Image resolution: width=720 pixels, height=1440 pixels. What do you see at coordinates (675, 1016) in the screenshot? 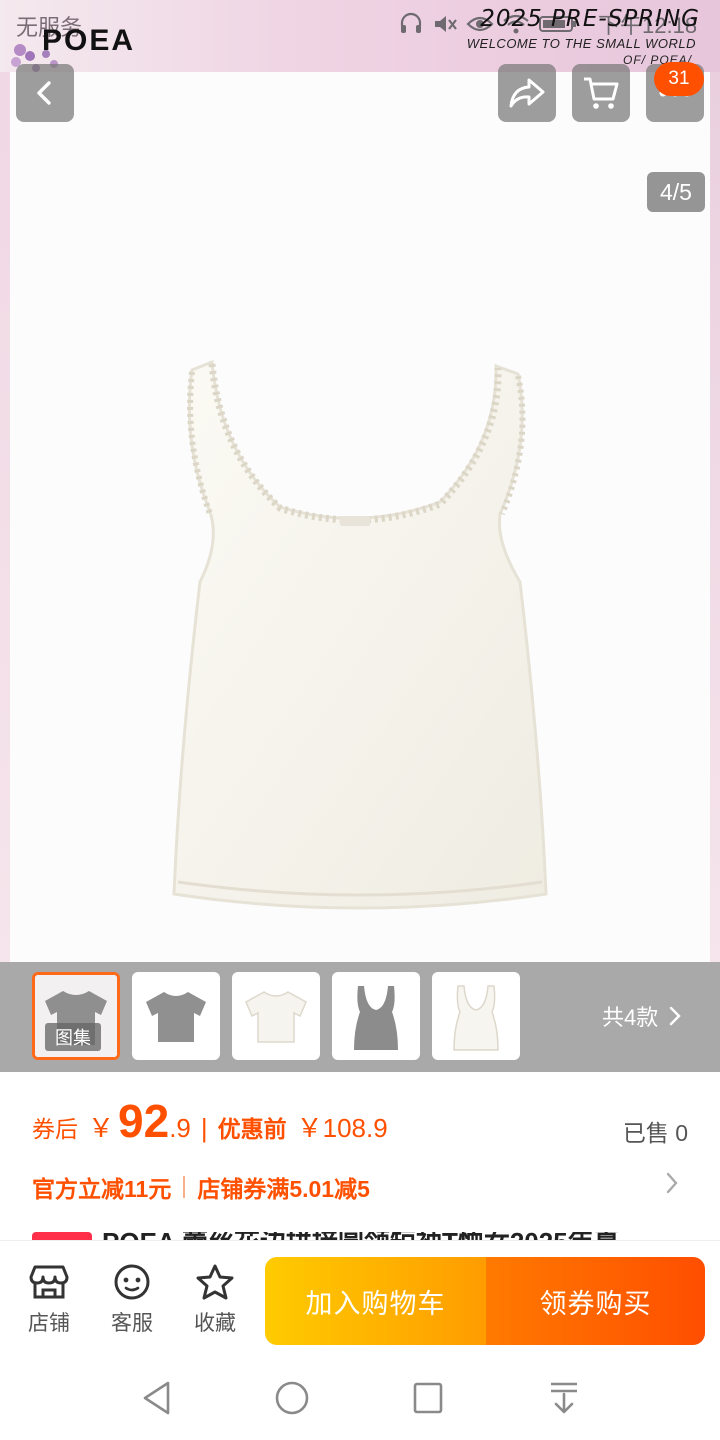
I see `chevron-right-icon` at bounding box center [675, 1016].